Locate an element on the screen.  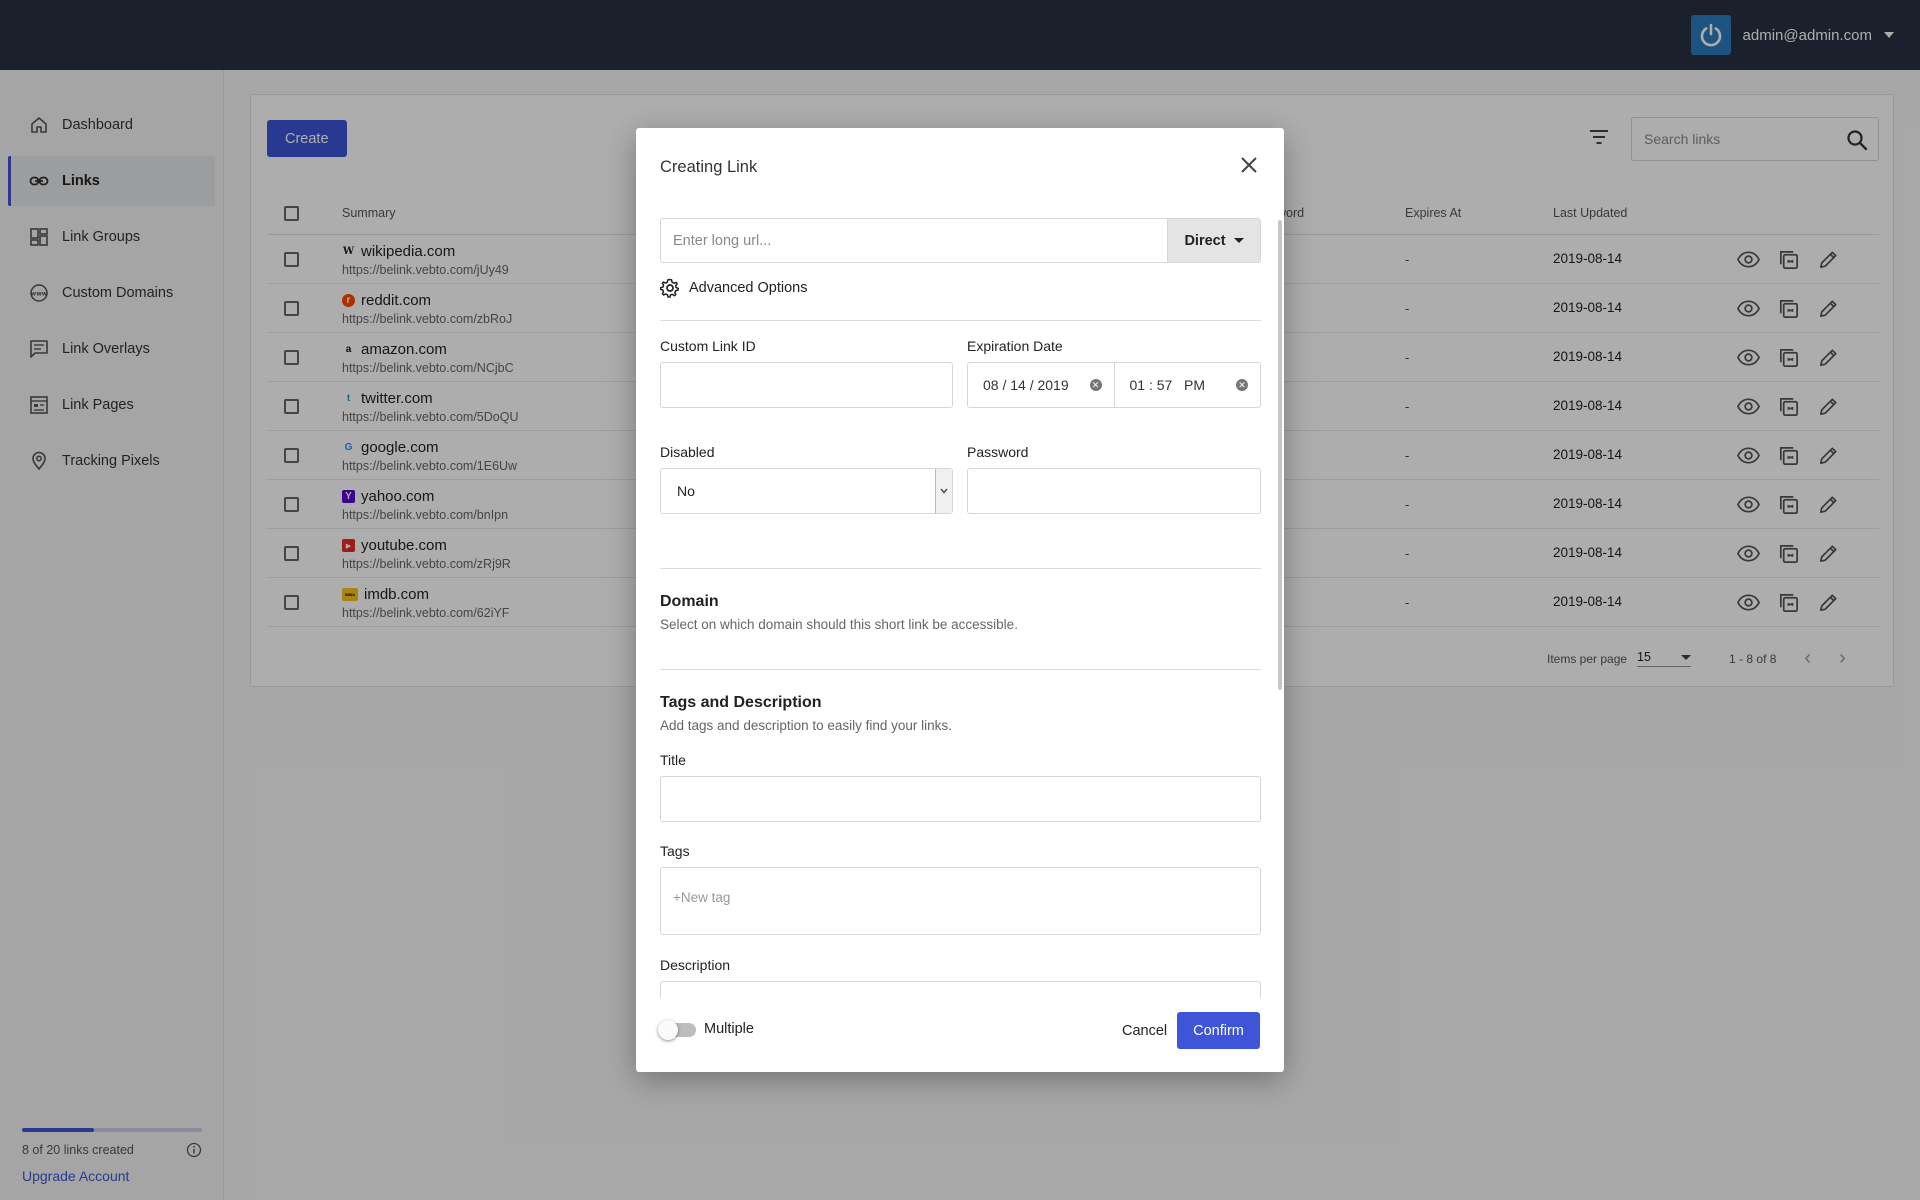
expiration-date-value: 08 / 14 / 2019 is located at coordinates (1026, 385).